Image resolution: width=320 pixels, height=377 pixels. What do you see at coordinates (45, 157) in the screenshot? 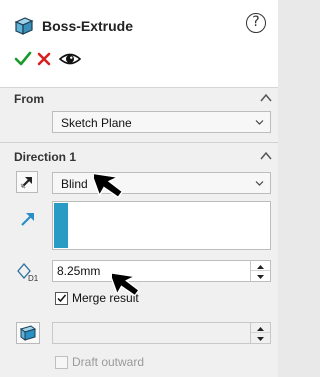
I see `direction1-section-title: Direction 1` at bounding box center [45, 157].